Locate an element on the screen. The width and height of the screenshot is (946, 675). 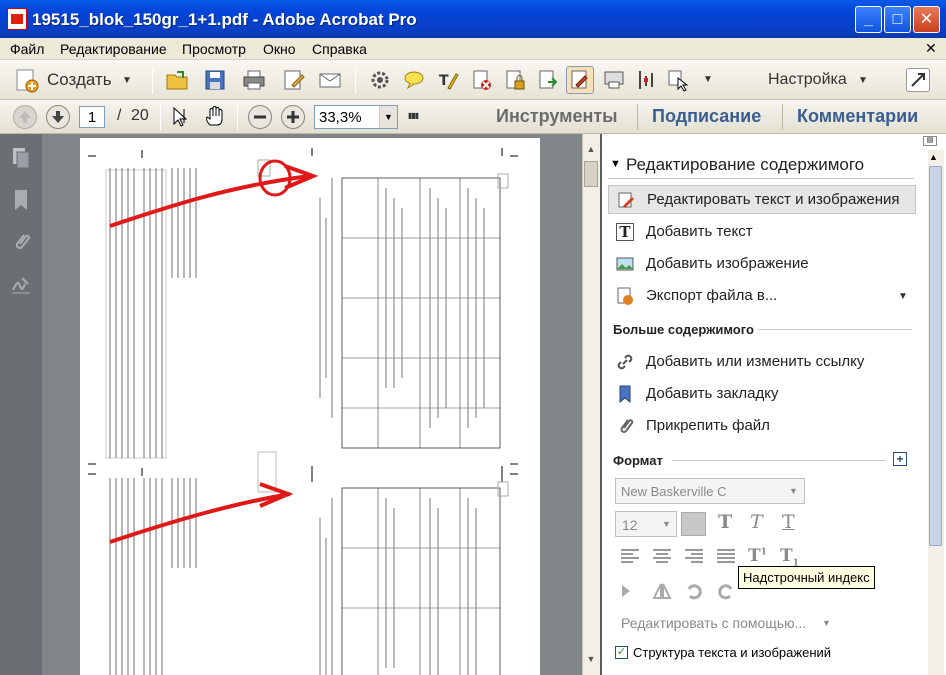
comment-bubble-icon is located at coordinates (414, 80).